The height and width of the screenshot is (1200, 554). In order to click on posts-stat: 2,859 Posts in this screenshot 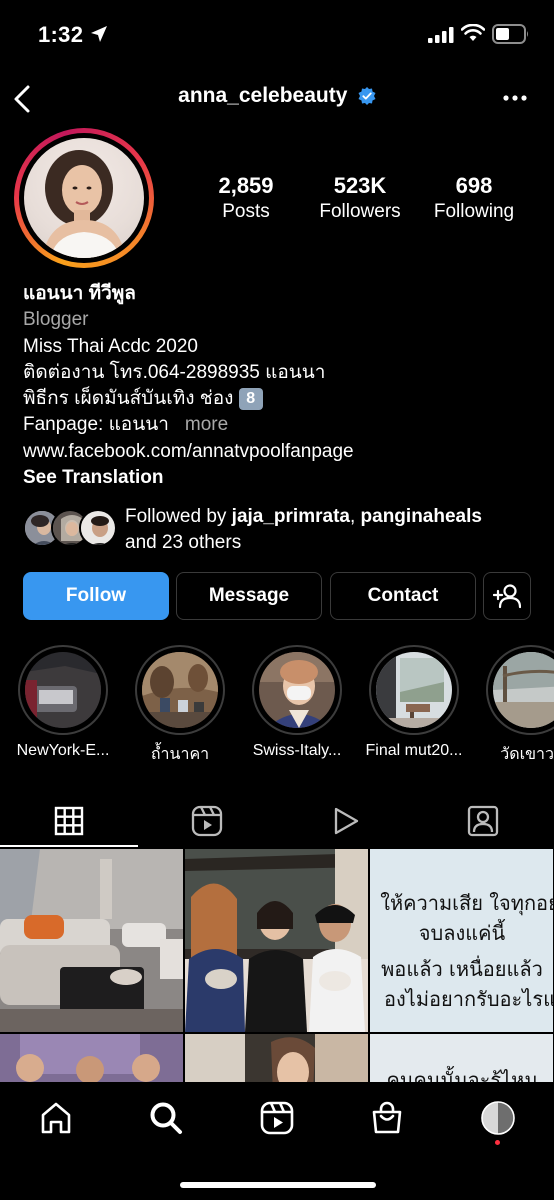, I will do `click(246, 198)`.